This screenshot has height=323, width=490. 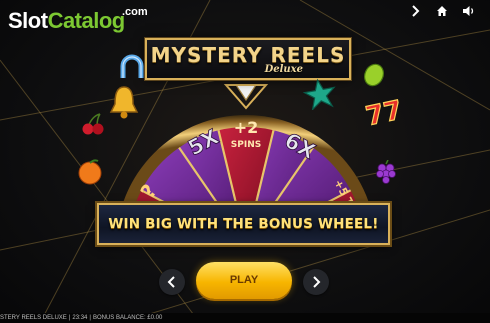 What do you see at coordinates (33, 318) in the screenshot?
I see `status-game-name: STERY REELS DELUXE` at bounding box center [33, 318].